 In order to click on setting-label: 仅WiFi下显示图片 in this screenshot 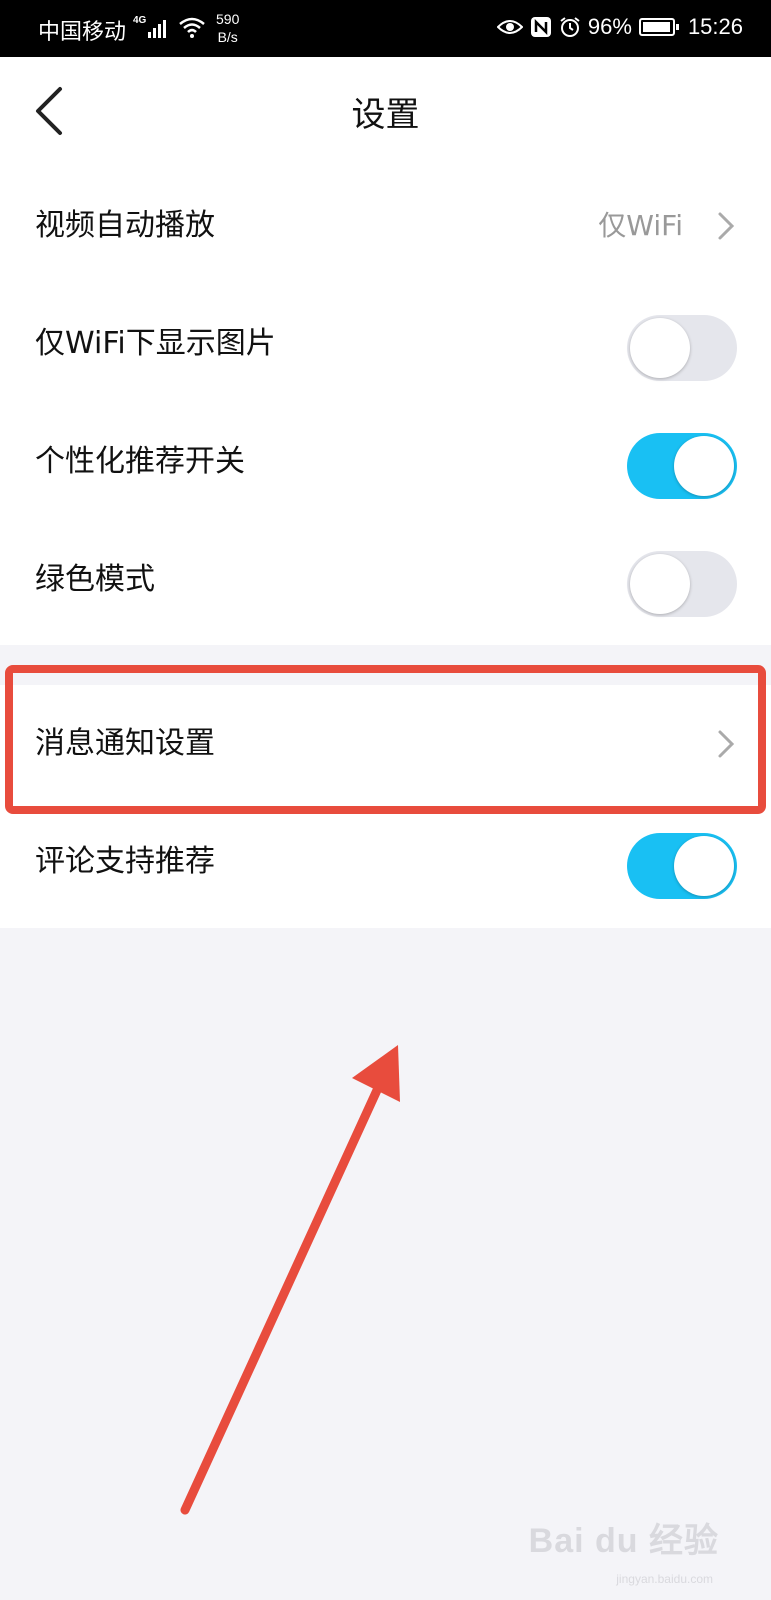, I will do `click(155, 343)`.